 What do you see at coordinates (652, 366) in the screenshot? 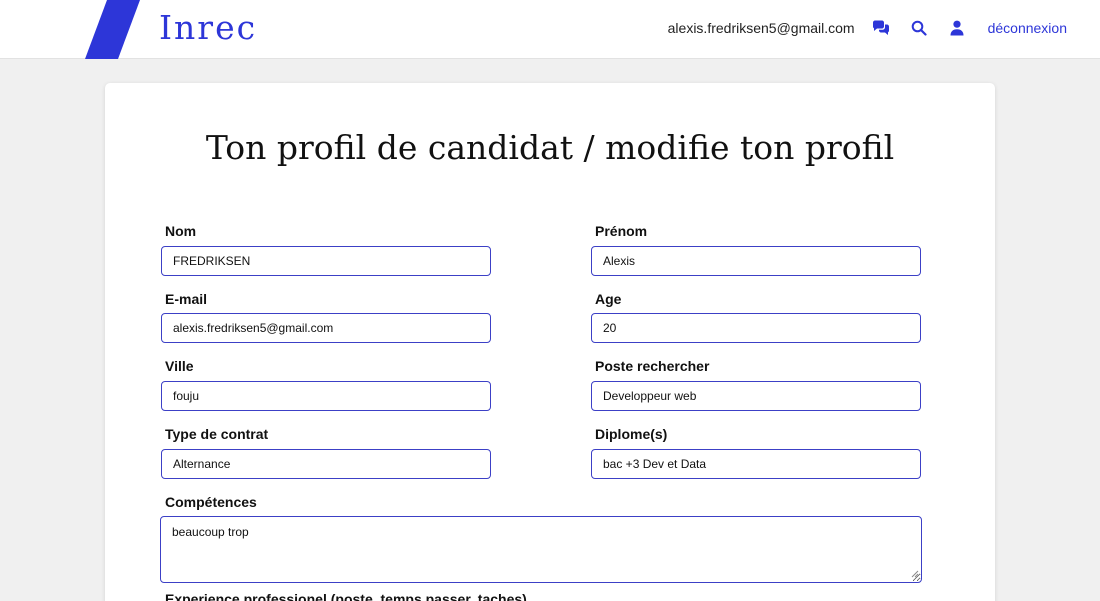
I see `poste-label: Poste rechercher` at bounding box center [652, 366].